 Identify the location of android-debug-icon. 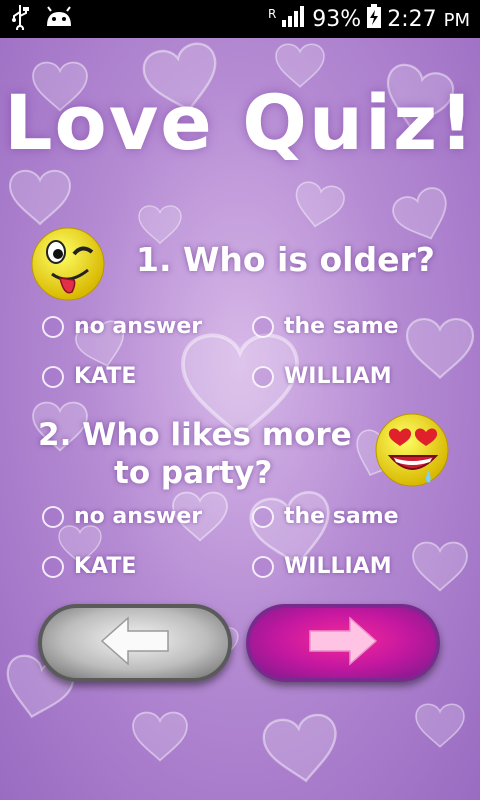
(59, 19).